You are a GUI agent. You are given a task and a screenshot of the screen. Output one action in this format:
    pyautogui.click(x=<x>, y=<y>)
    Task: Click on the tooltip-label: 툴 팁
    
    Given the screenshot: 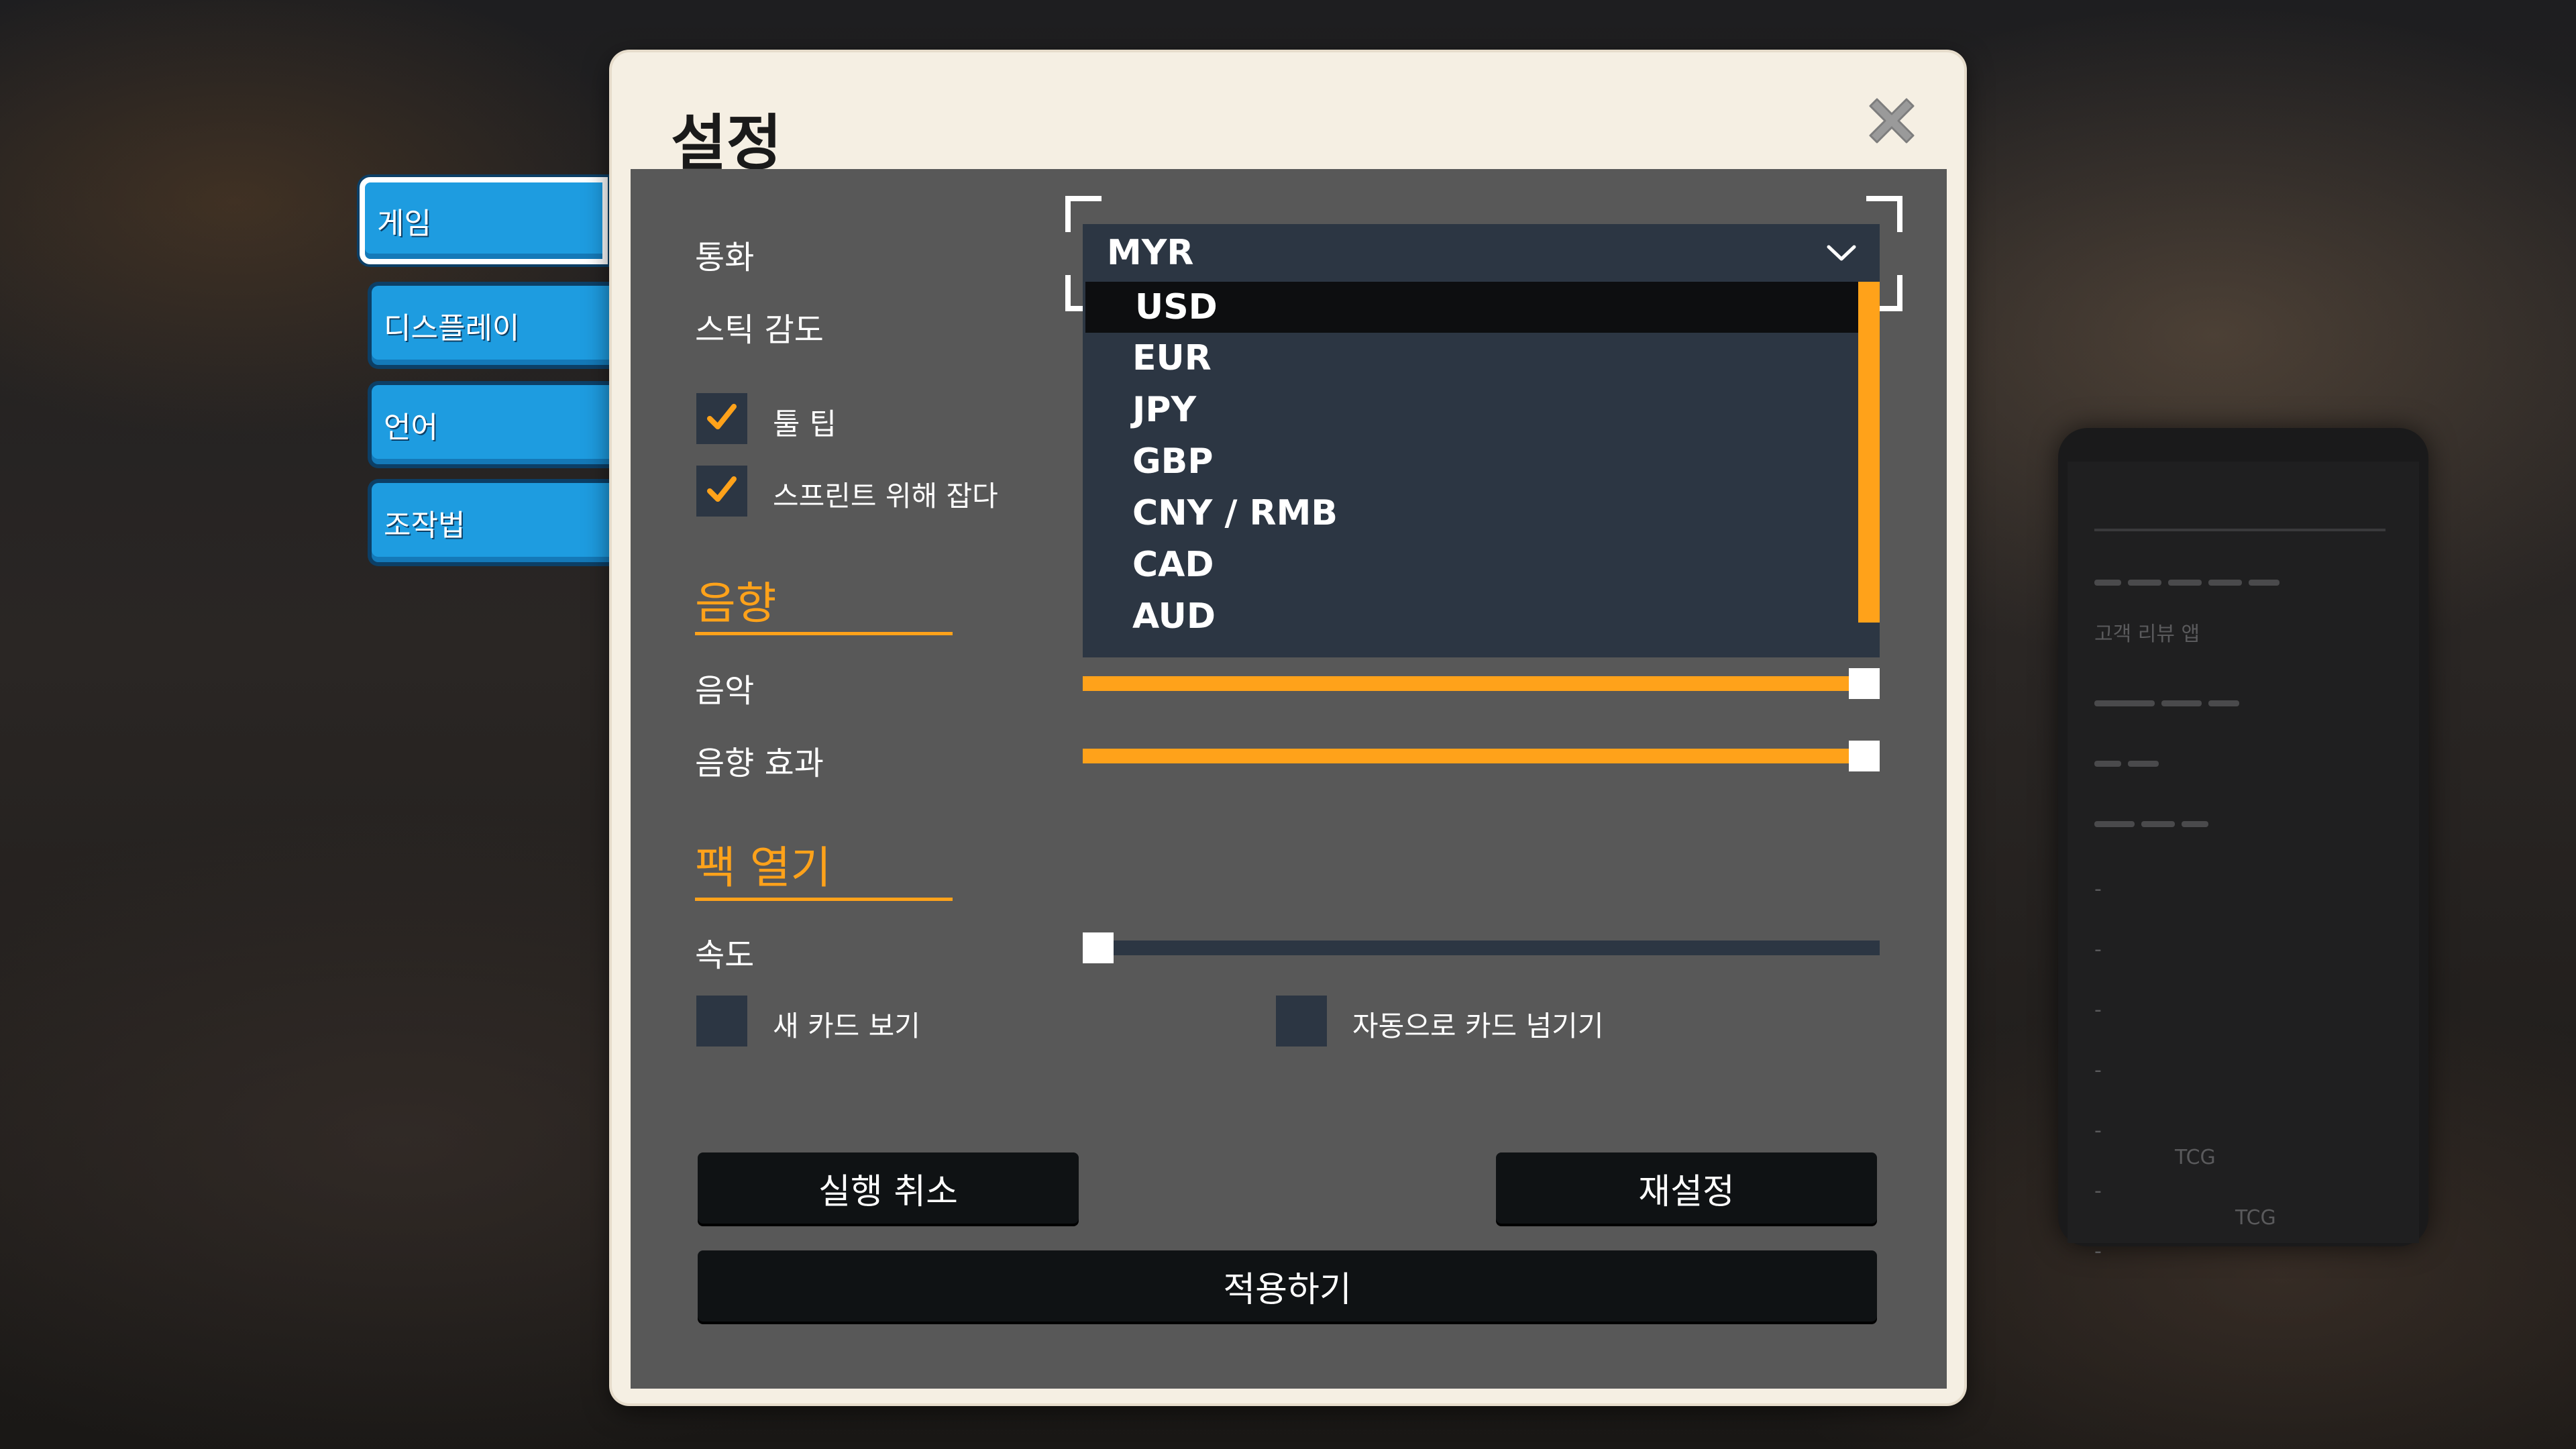 What is the action you would take?
    pyautogui.click(x=805, y=424)
    